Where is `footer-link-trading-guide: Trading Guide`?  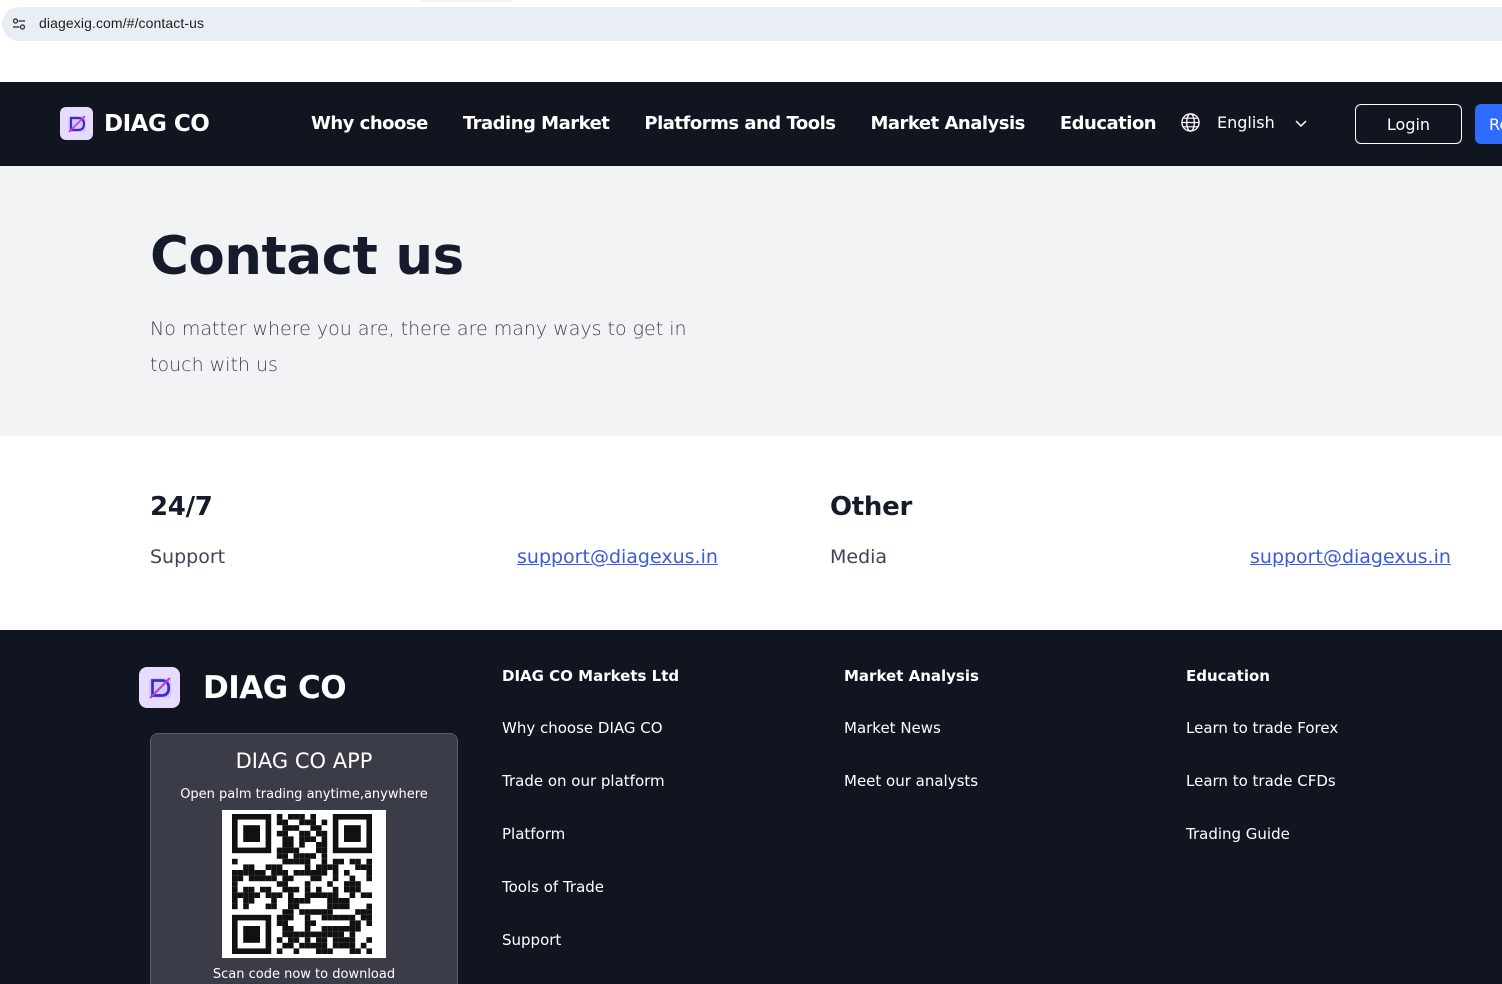 footer-link-trading-guide: Trading Guide is located at coordinates (1262, 835).